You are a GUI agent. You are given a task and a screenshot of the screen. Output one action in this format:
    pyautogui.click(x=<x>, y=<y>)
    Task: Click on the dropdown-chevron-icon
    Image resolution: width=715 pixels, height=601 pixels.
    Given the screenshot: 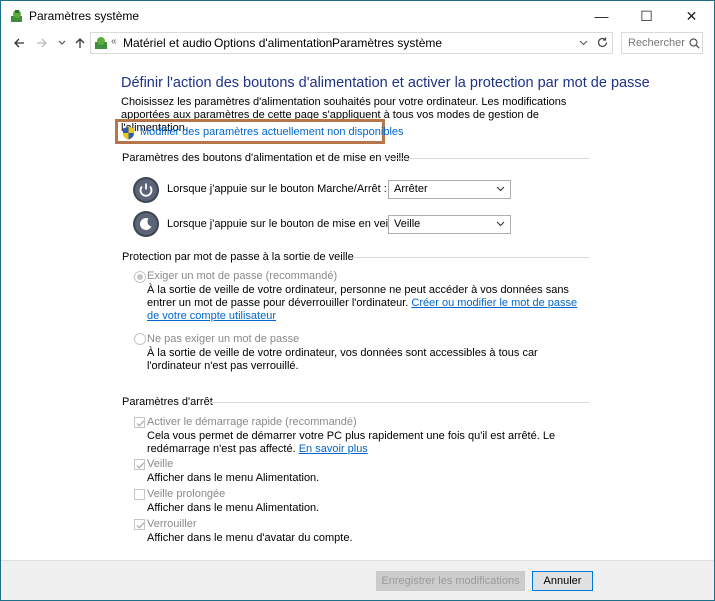 What is the action you would take?
    pyautogui.click(x=583, y=42)
    